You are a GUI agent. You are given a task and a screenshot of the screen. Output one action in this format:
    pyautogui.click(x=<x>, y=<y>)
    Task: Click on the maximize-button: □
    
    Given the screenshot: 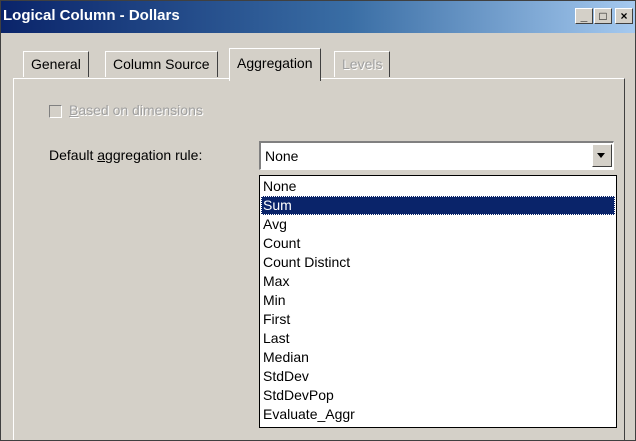 What is the action you would take?
    pyautogui.click(x=603, y=16)
    